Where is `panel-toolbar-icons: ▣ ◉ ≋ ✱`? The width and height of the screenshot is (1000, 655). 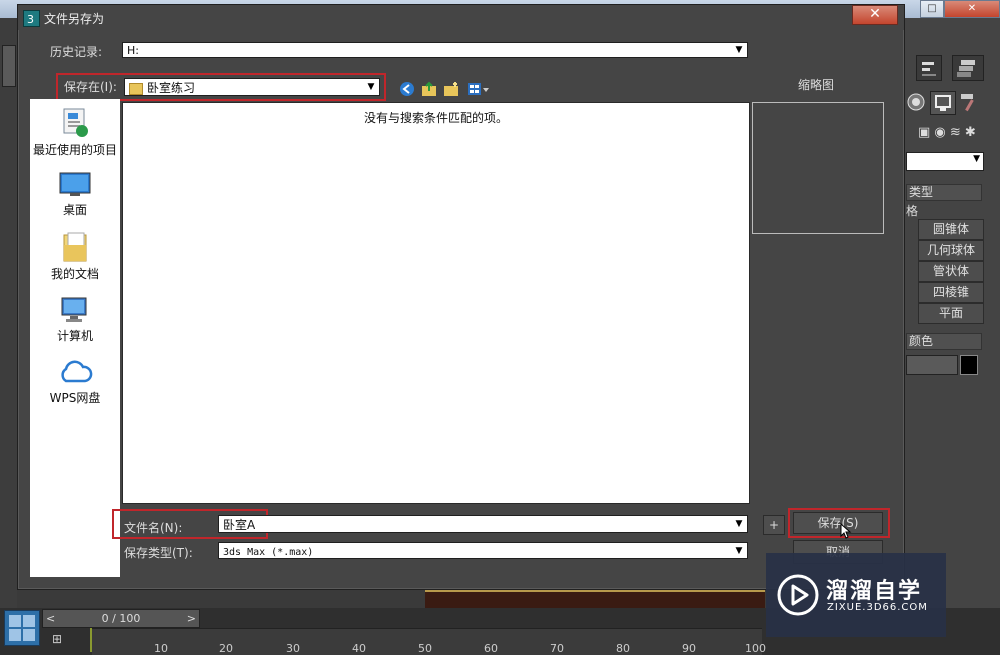
panel-toolbar-icons: ▣ ◉ ≋ ✱ is located at coordinates (947, 132).